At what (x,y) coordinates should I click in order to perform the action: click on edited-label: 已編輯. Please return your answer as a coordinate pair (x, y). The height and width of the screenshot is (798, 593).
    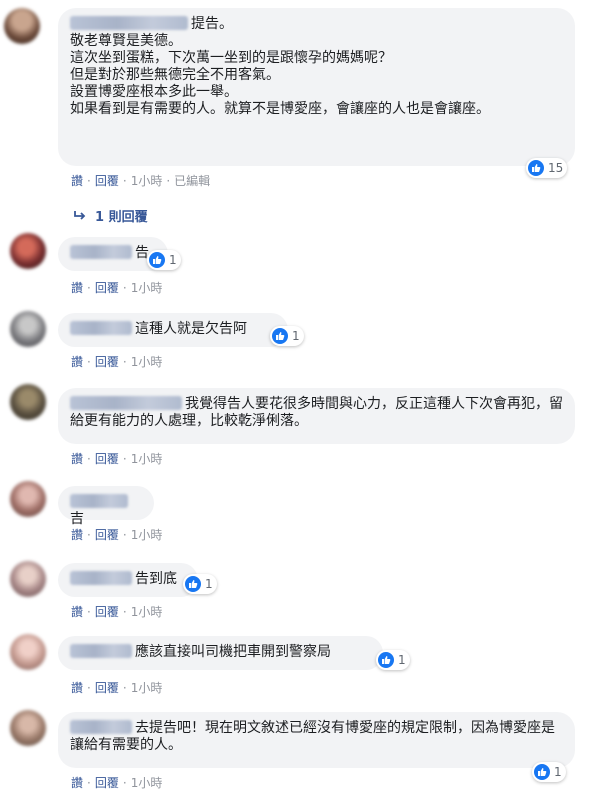
    Looking at the image, I should click on (192, 181).